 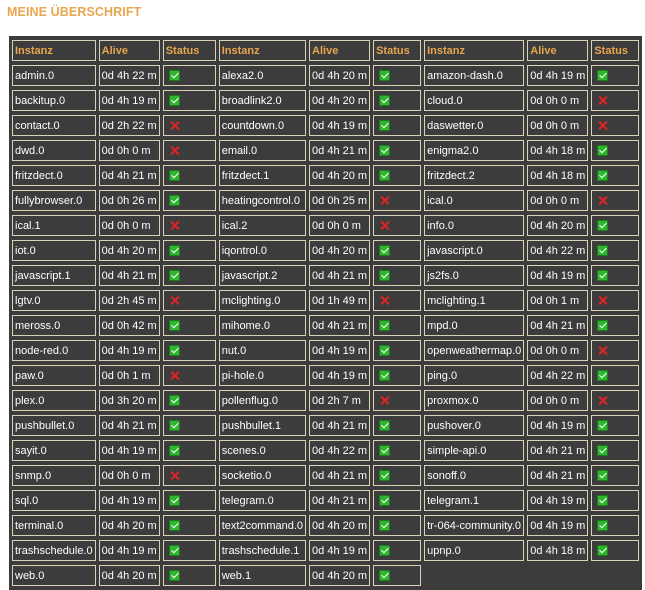 What do you see at coordinates (340, 200) in the screenshot?
I see `instance-alive: 0d 0h 25 m` at bounding box center [340, 200].